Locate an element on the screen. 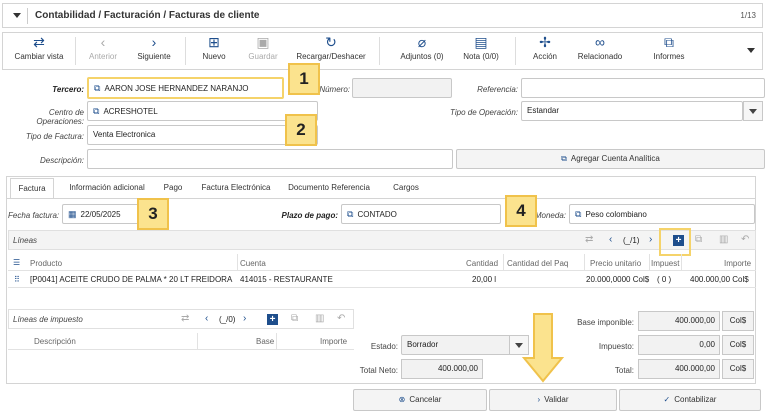 The width and height of the screenshot is (765, 413). tipo-operacion-select: Estandar is located at coordinates (632, 111).